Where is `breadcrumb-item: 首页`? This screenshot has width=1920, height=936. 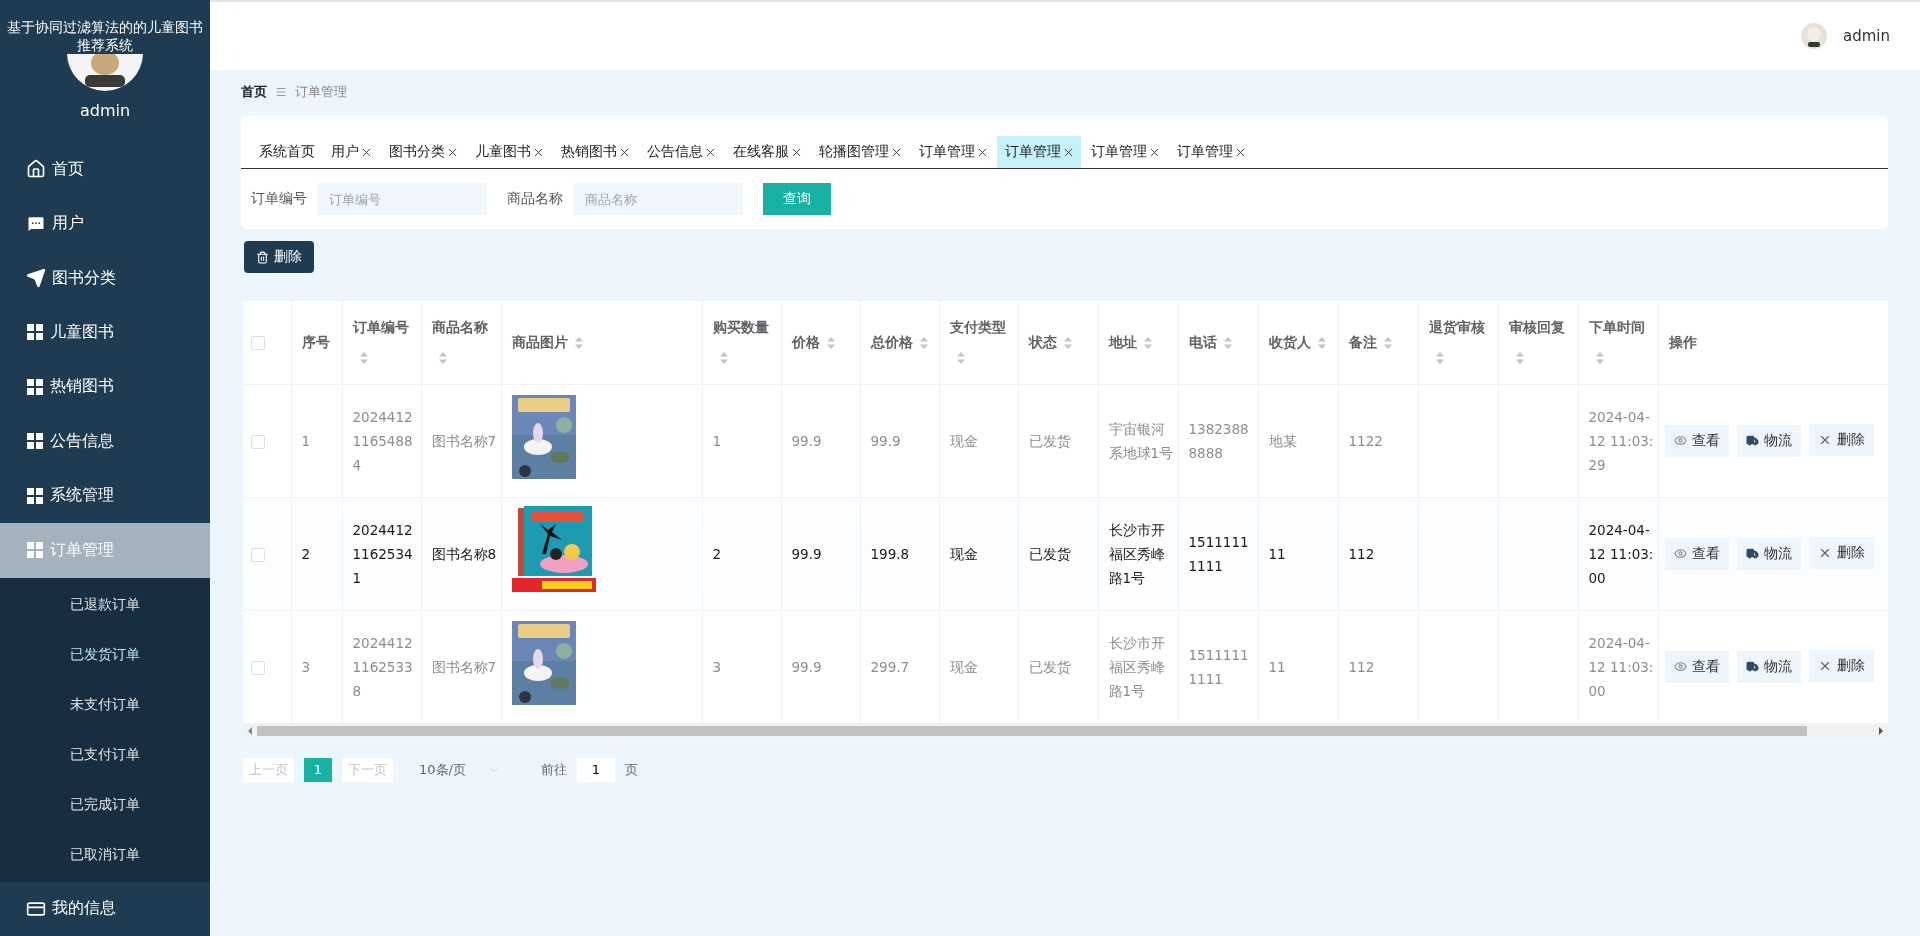 breadcrumb-item: 首页 is located at coordinates (254, 92).